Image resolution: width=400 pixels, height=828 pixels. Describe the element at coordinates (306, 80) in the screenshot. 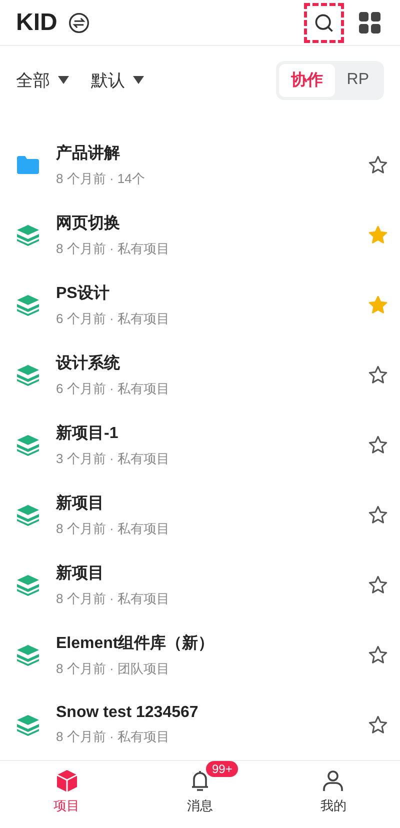

I see `segment-tab: 协作` at that location.